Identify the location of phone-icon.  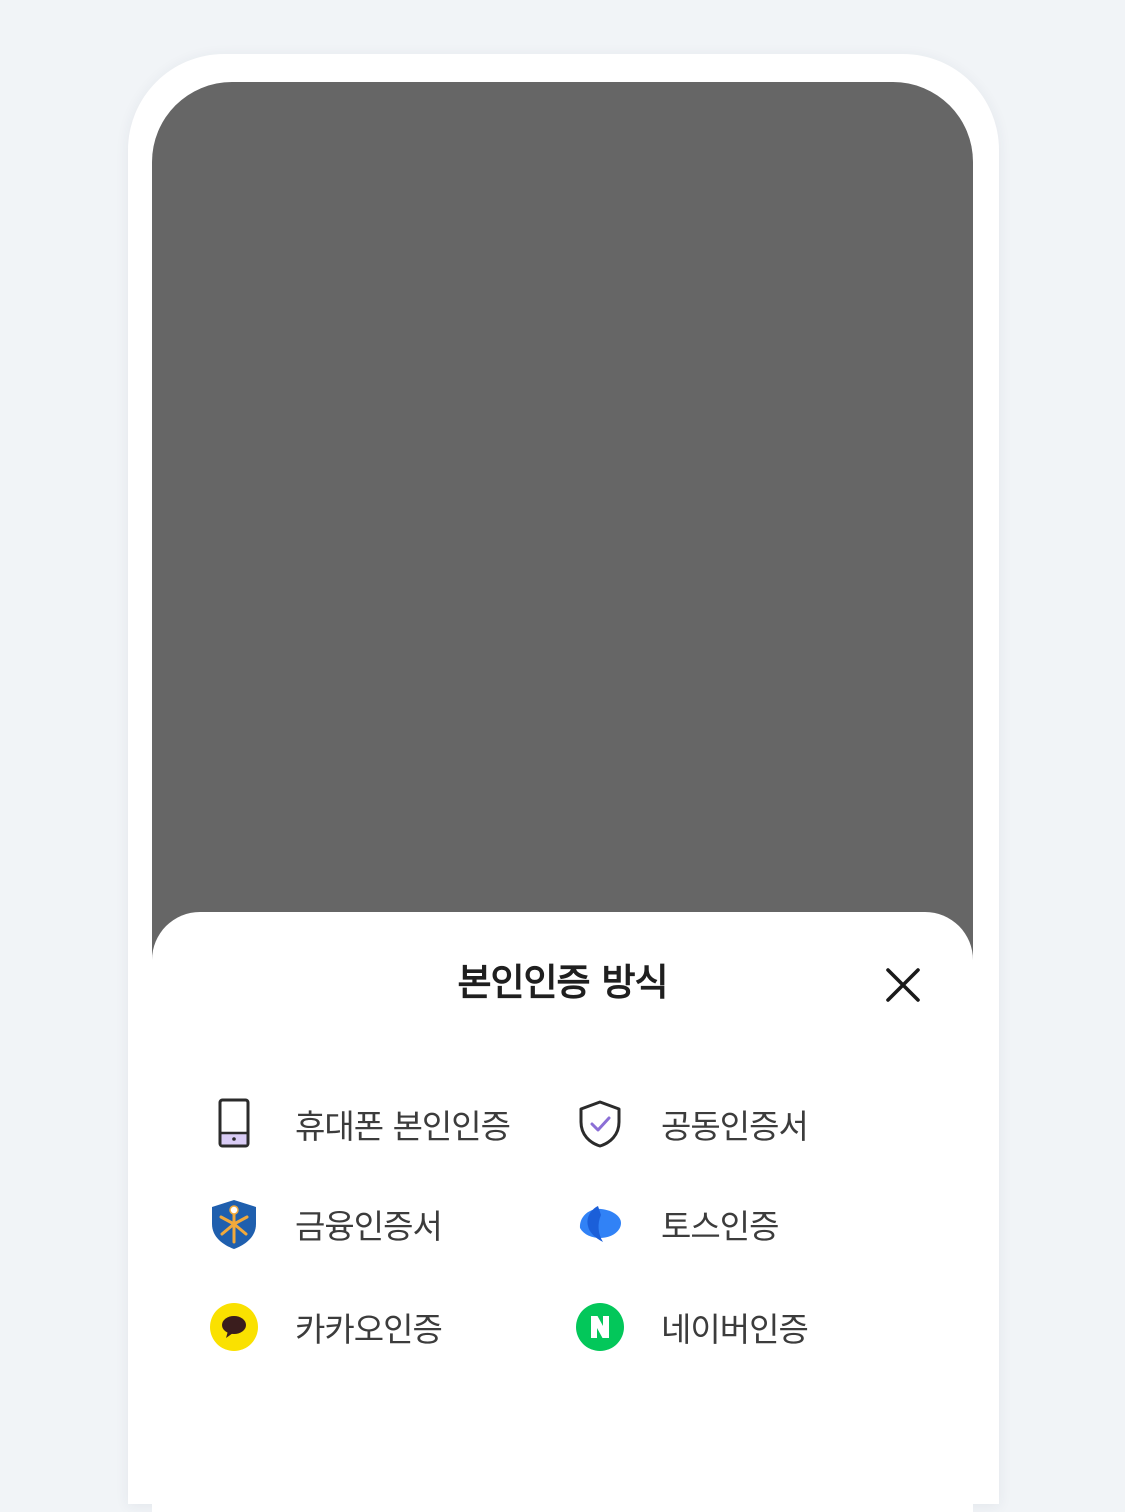
(234, 1124).